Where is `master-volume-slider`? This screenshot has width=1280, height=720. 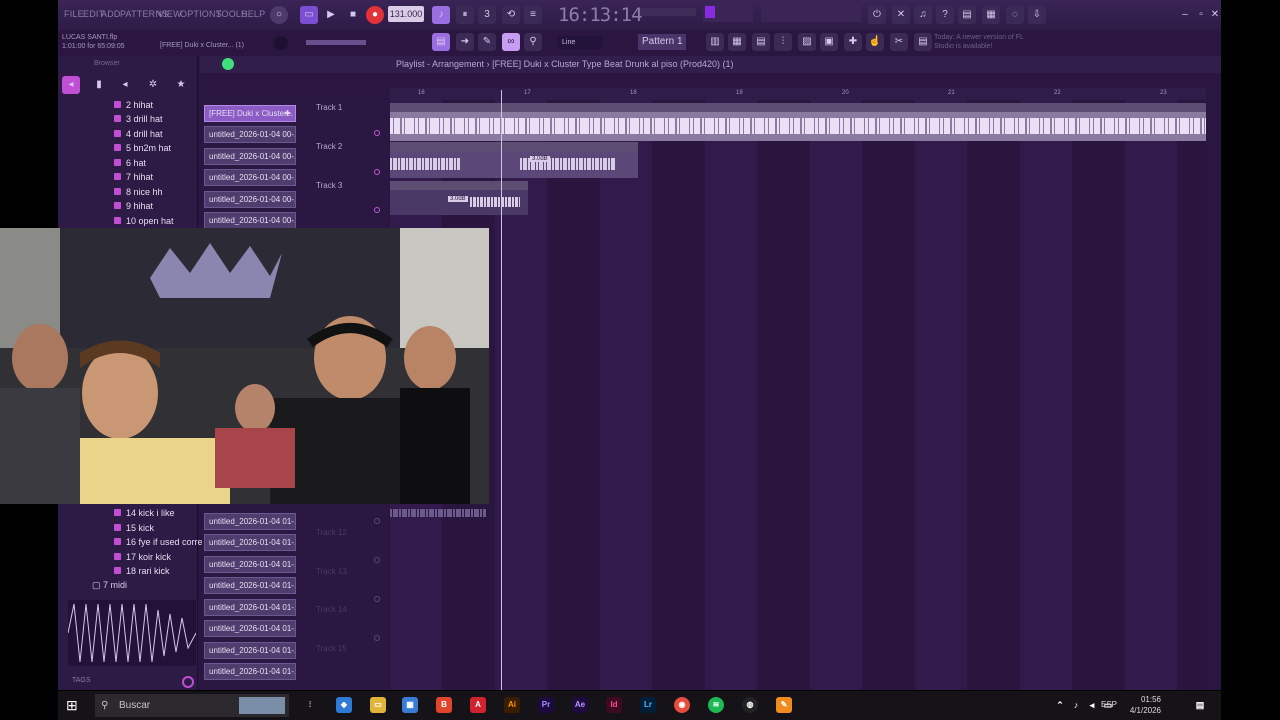
master-volume-slider is located at coordinates (668, 12).